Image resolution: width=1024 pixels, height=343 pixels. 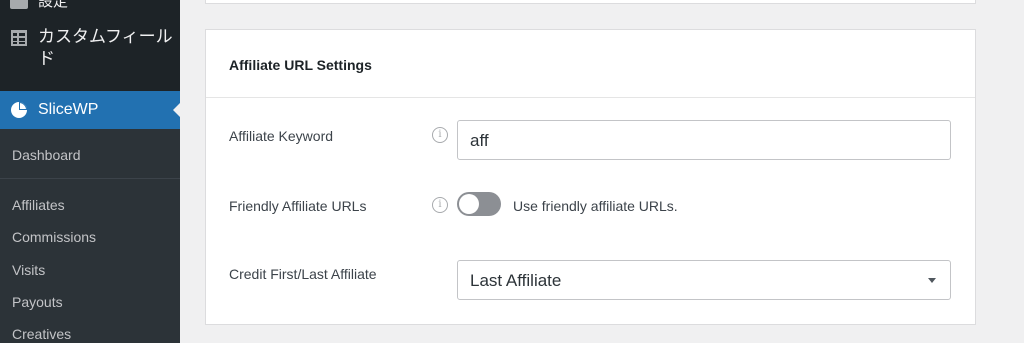 I want to click on previous-settings-card, so click(x=590, y=2).